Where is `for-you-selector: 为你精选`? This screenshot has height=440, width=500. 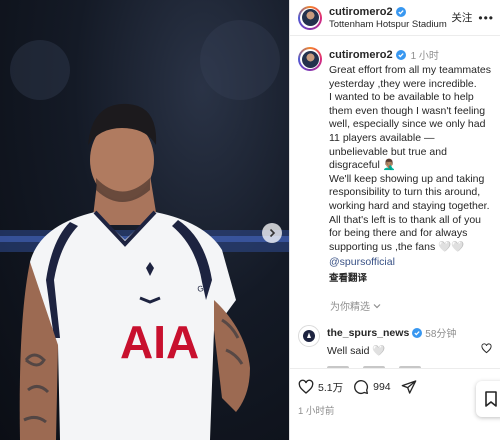 for-you-selector: 为你精选 is located at coordinates (415, 305).